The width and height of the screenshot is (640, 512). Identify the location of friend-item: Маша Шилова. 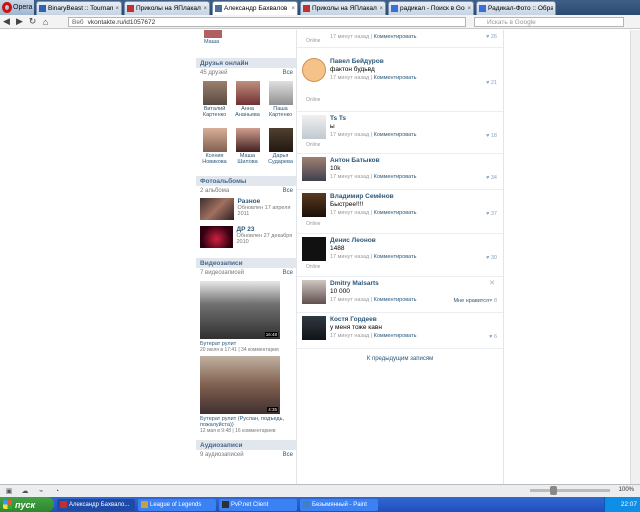
(247, 148).